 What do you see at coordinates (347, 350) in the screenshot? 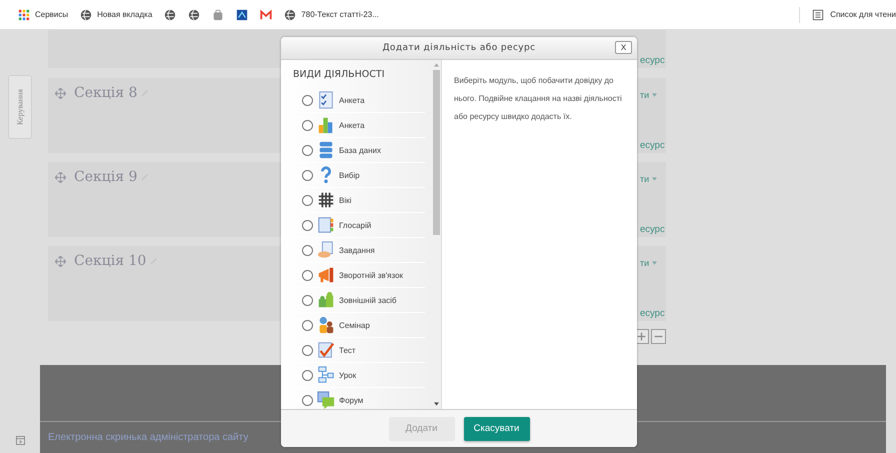
I see `activity-label: Тест` at bounding box center [347, 350].